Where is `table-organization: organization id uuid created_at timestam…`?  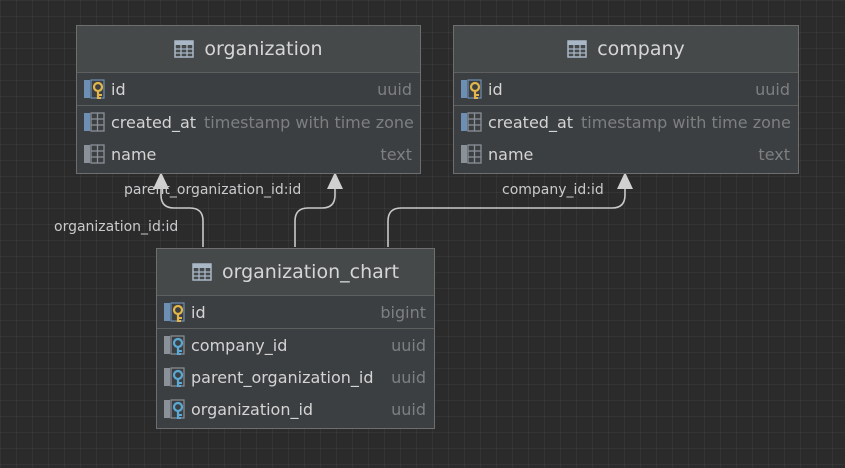 table-organization: organization id uuid created_at timestam… is located at coordinates (248, 99).